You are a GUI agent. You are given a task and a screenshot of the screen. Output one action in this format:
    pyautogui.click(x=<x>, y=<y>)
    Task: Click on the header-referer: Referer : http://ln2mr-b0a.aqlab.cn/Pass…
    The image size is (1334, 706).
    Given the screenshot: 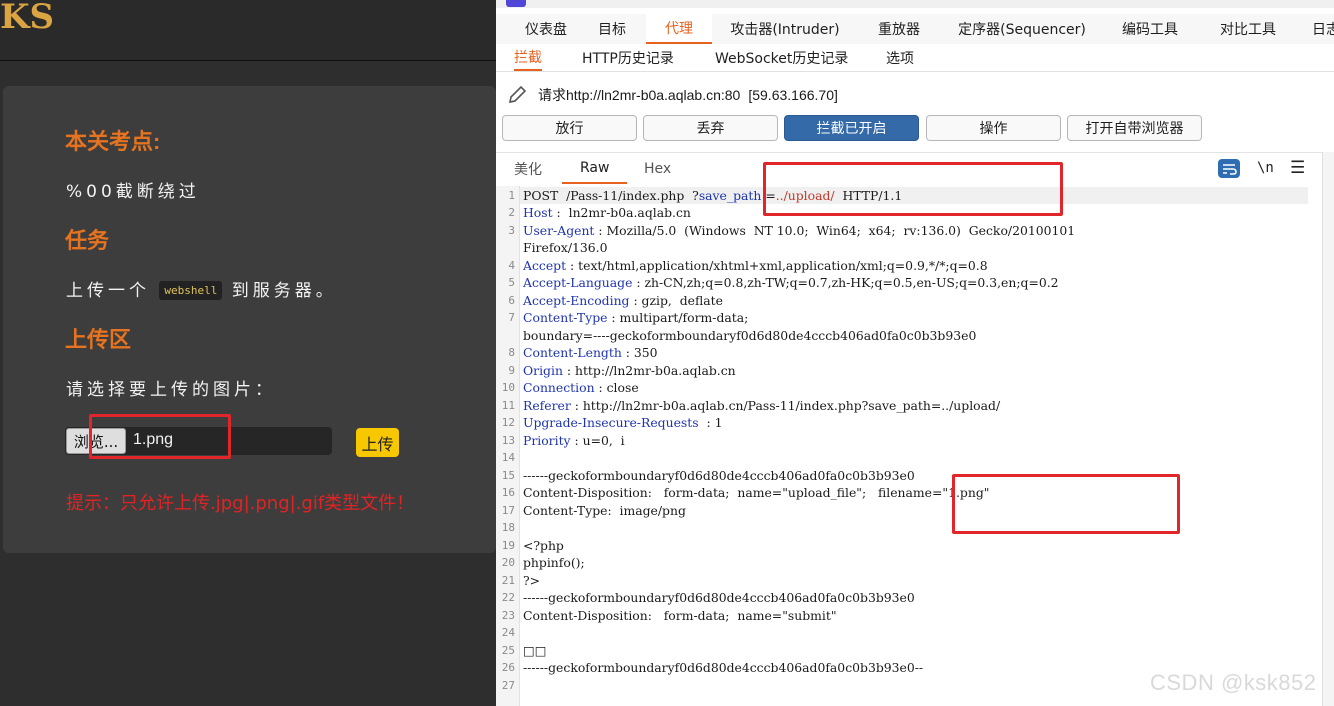 What is the action you would take?
    pyautogui.click(x=762, y=405)
    